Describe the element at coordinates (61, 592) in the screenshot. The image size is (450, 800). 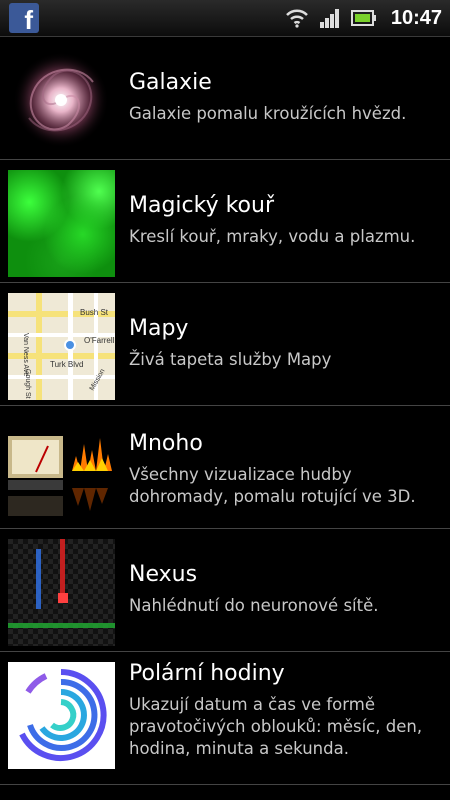
I see `nexus-thumbnail` at that location.